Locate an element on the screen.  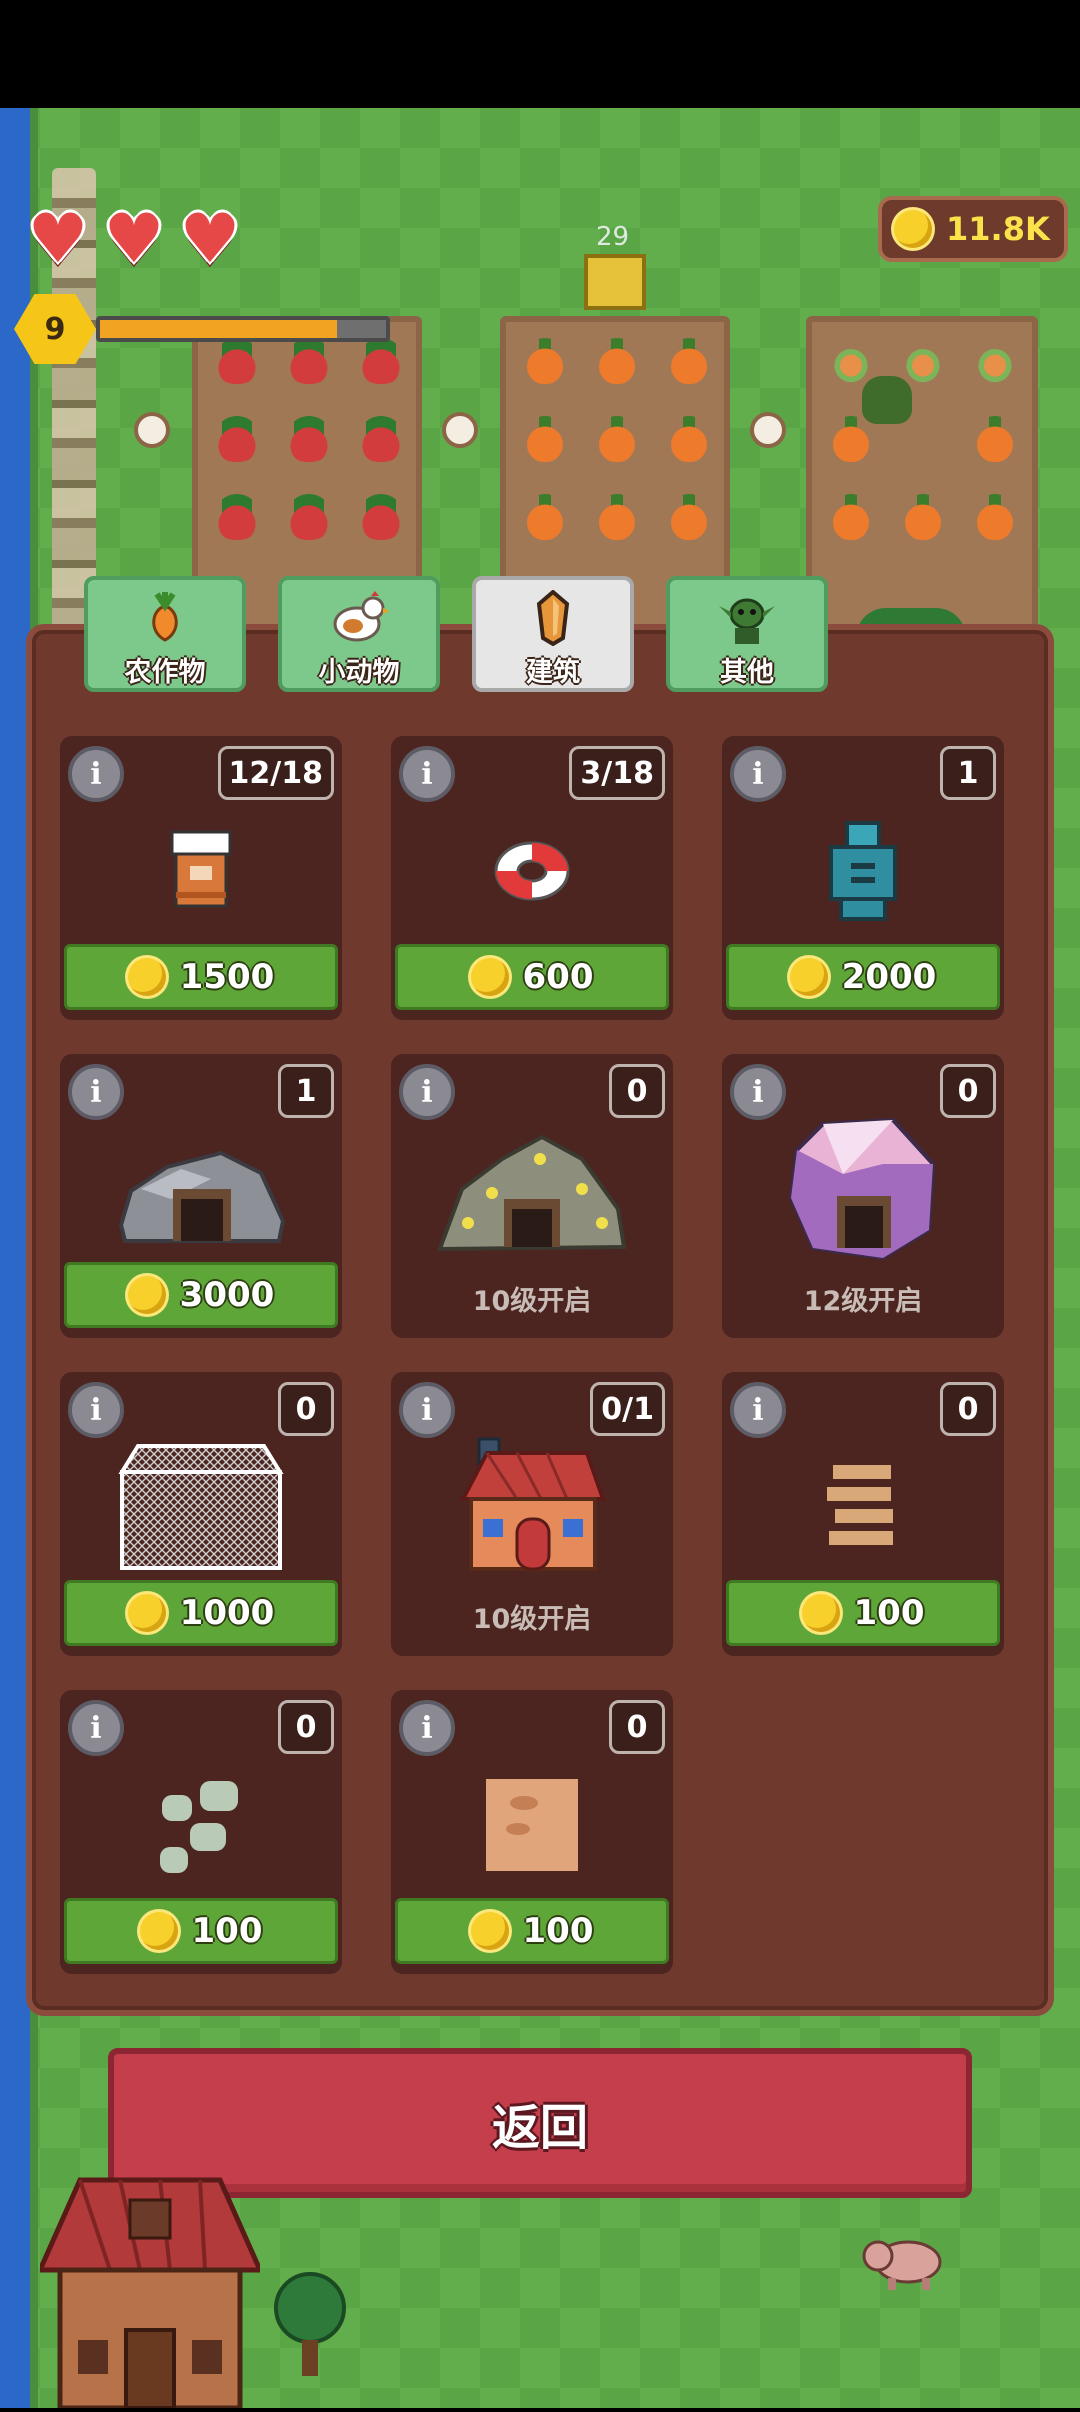
buy-button: 600 is located at coordinates (532, 977).